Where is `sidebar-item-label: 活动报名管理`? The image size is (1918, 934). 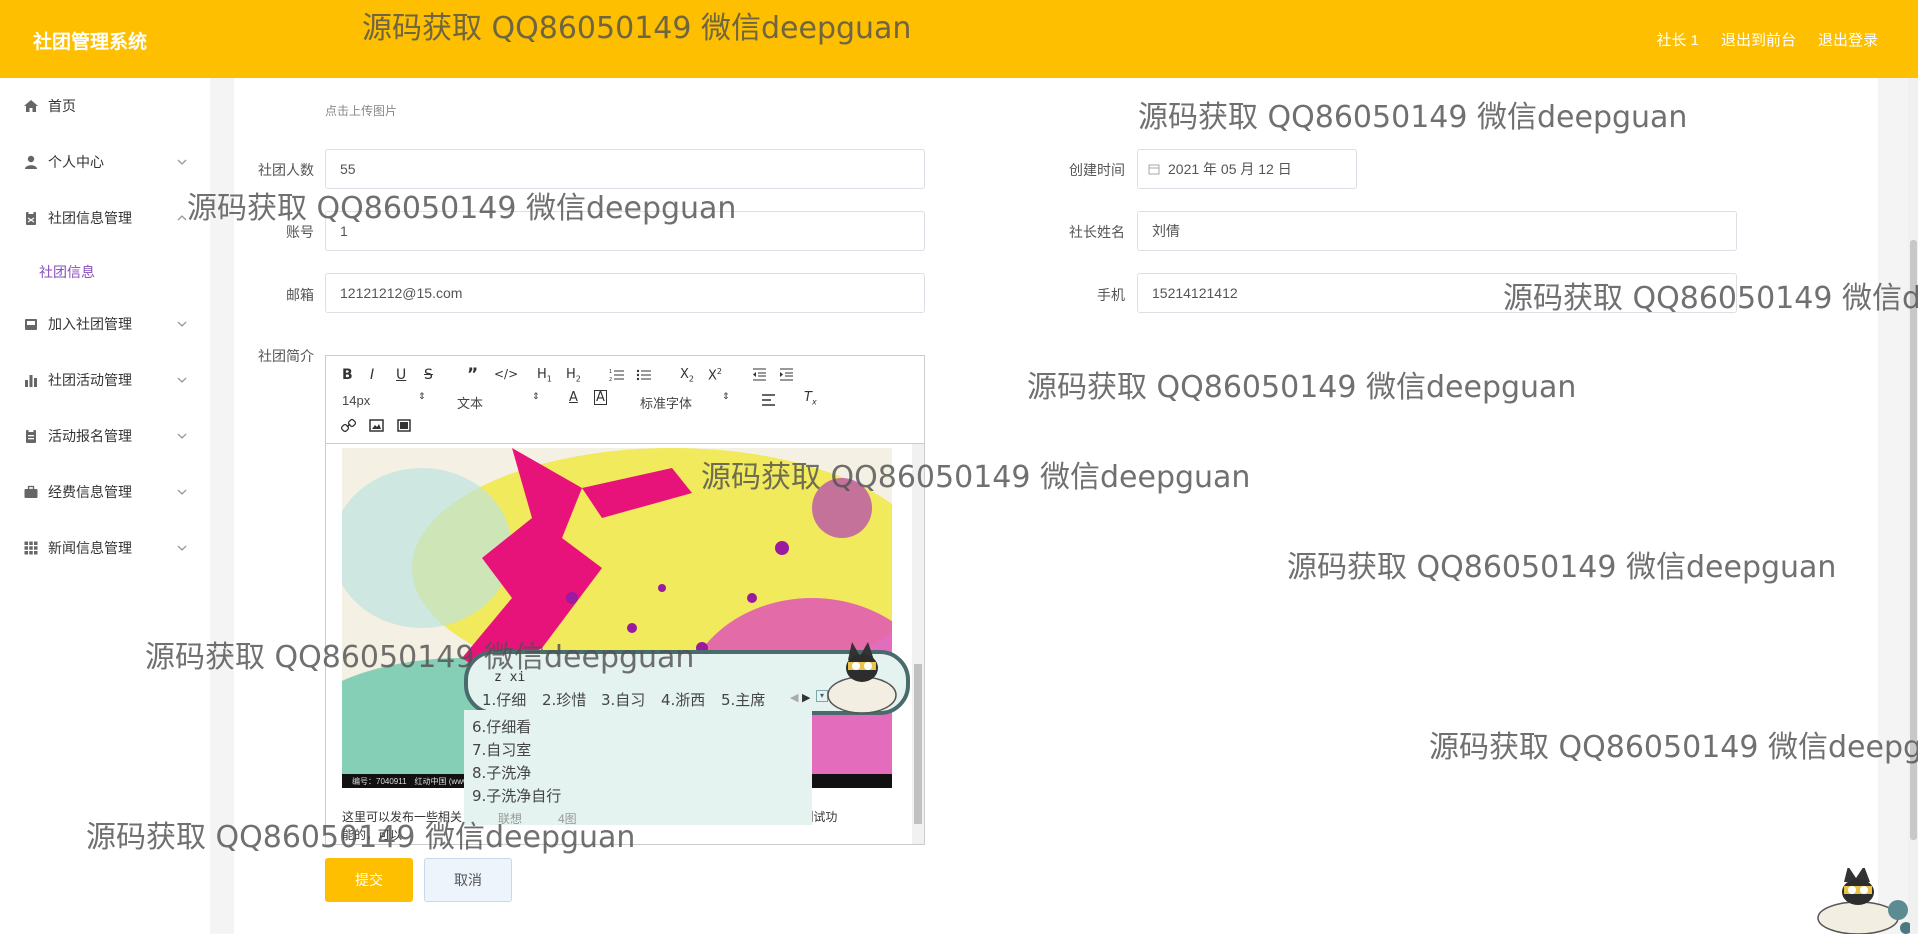
sidebar-item-label: 活动报名管理 is located at coordinates (90, 436).